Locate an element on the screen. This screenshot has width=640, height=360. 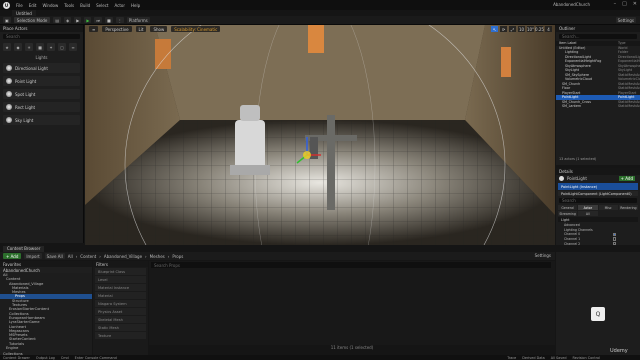
content-drawer-button: Content Drawer is located at coordinates (16, 358).